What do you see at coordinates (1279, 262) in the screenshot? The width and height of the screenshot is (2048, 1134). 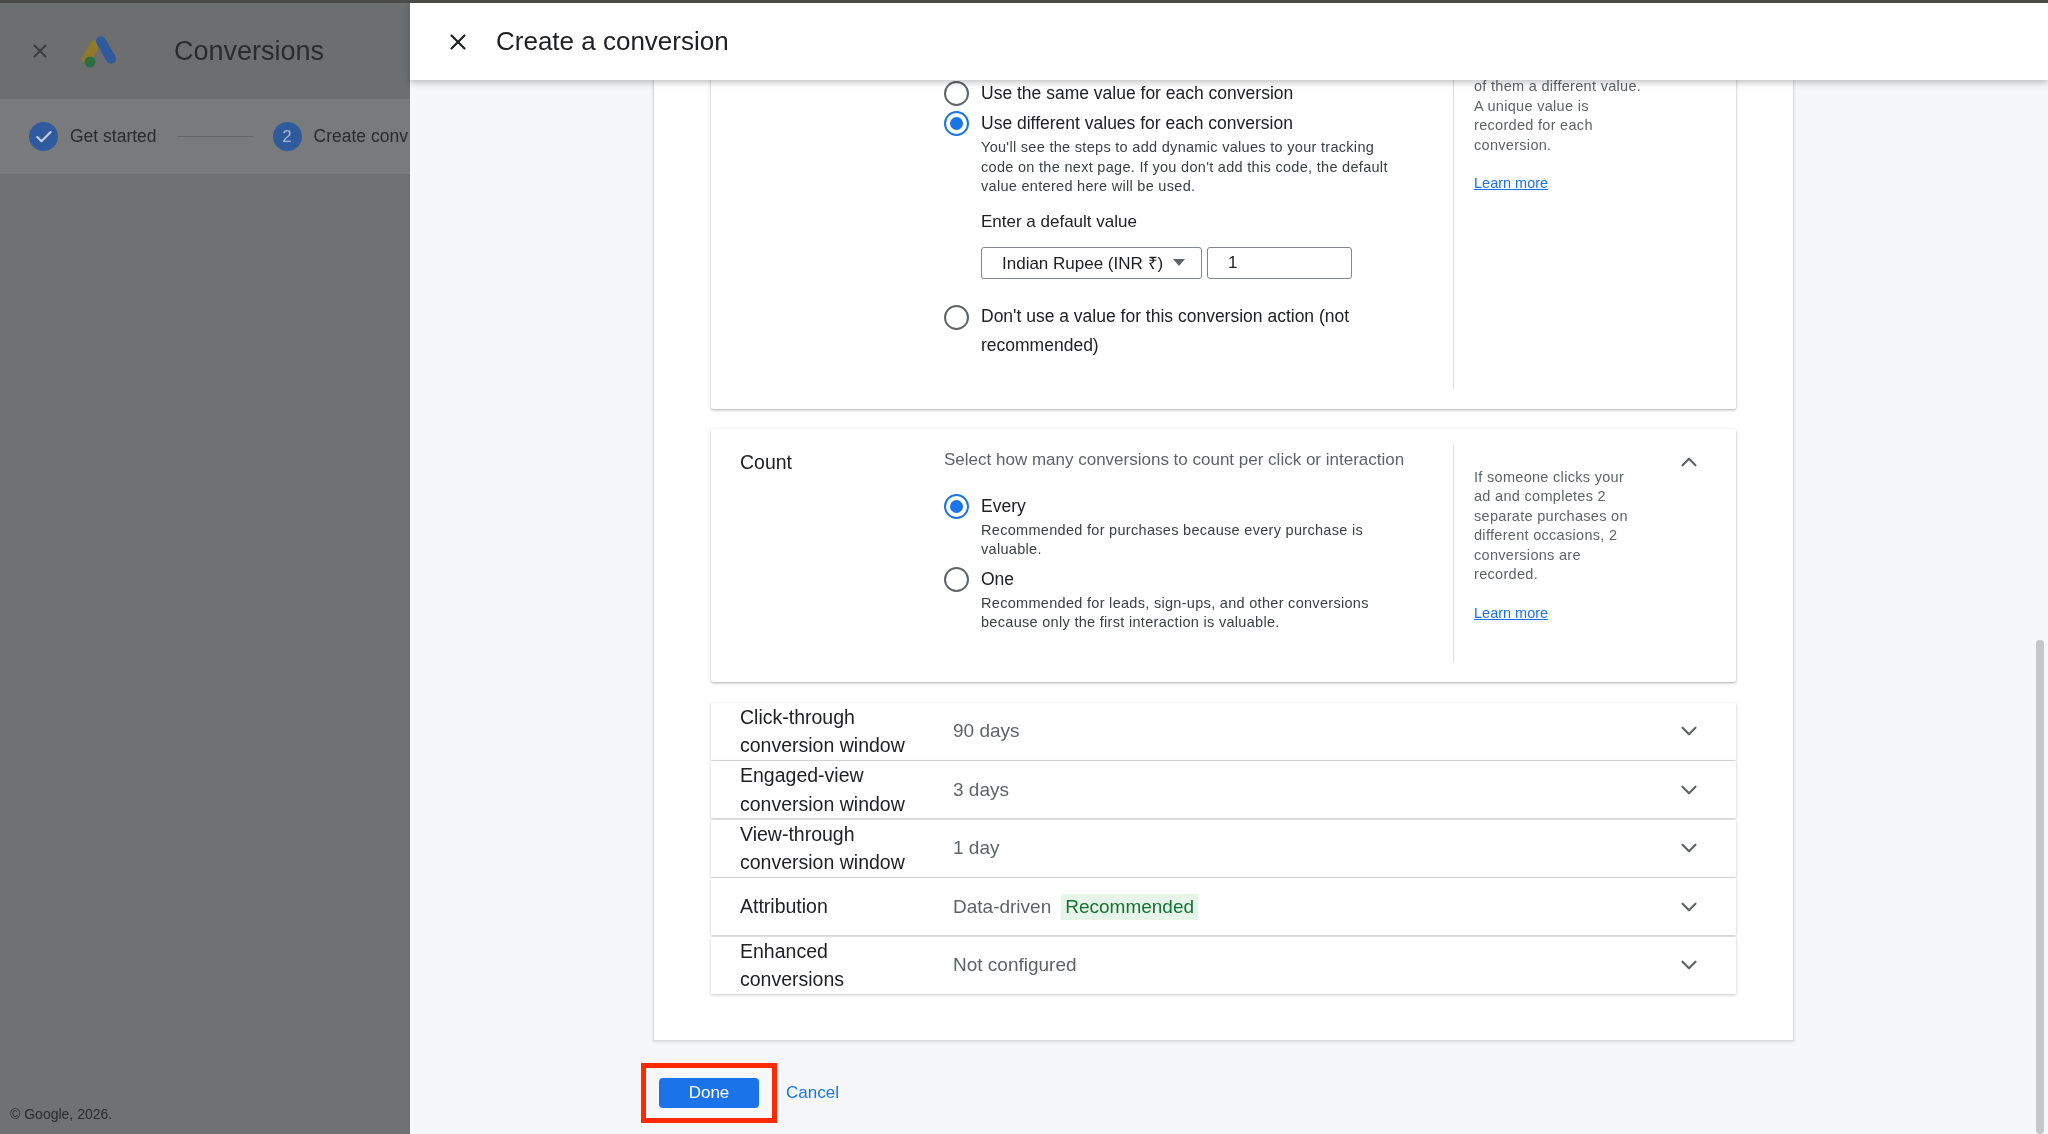 I see `value-input: 1` at bounding box center [1279, 262].